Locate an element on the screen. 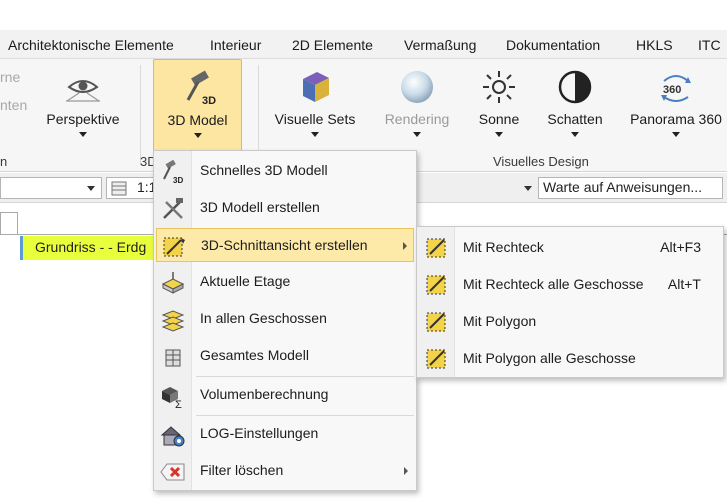 This screenshot has height=501, width=727. menu-item-gesamtes-modell: Gesamtes Modell is located at coordinates (285, 356).